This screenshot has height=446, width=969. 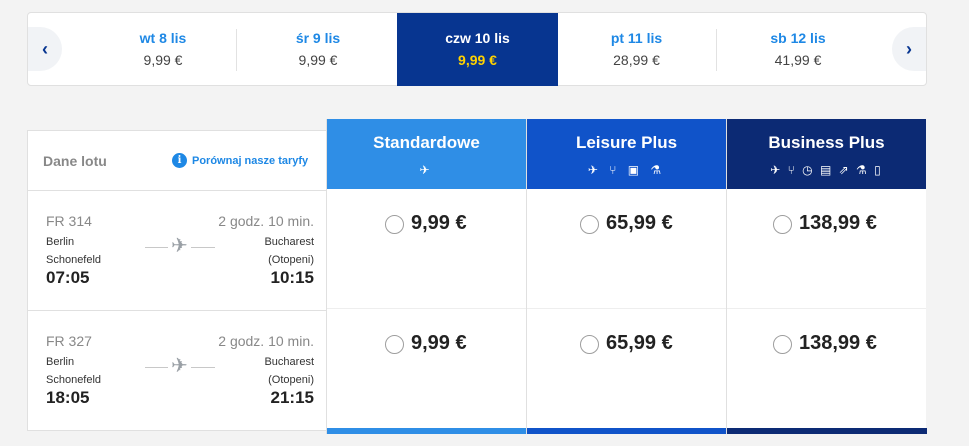 I want to click on departure-time: 07:05, so click(x=68, y=277).